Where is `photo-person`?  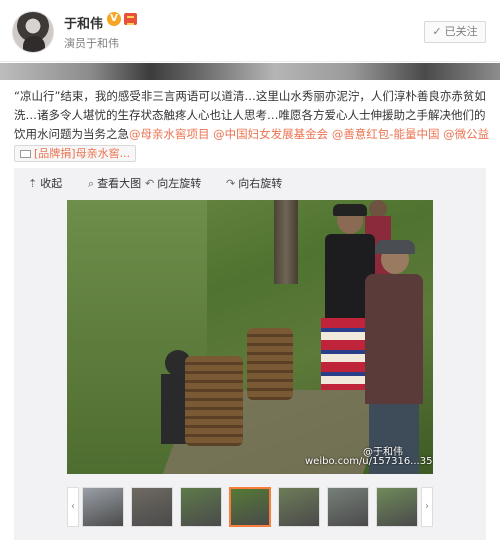
photo-person is located at coordinates (392, 357).